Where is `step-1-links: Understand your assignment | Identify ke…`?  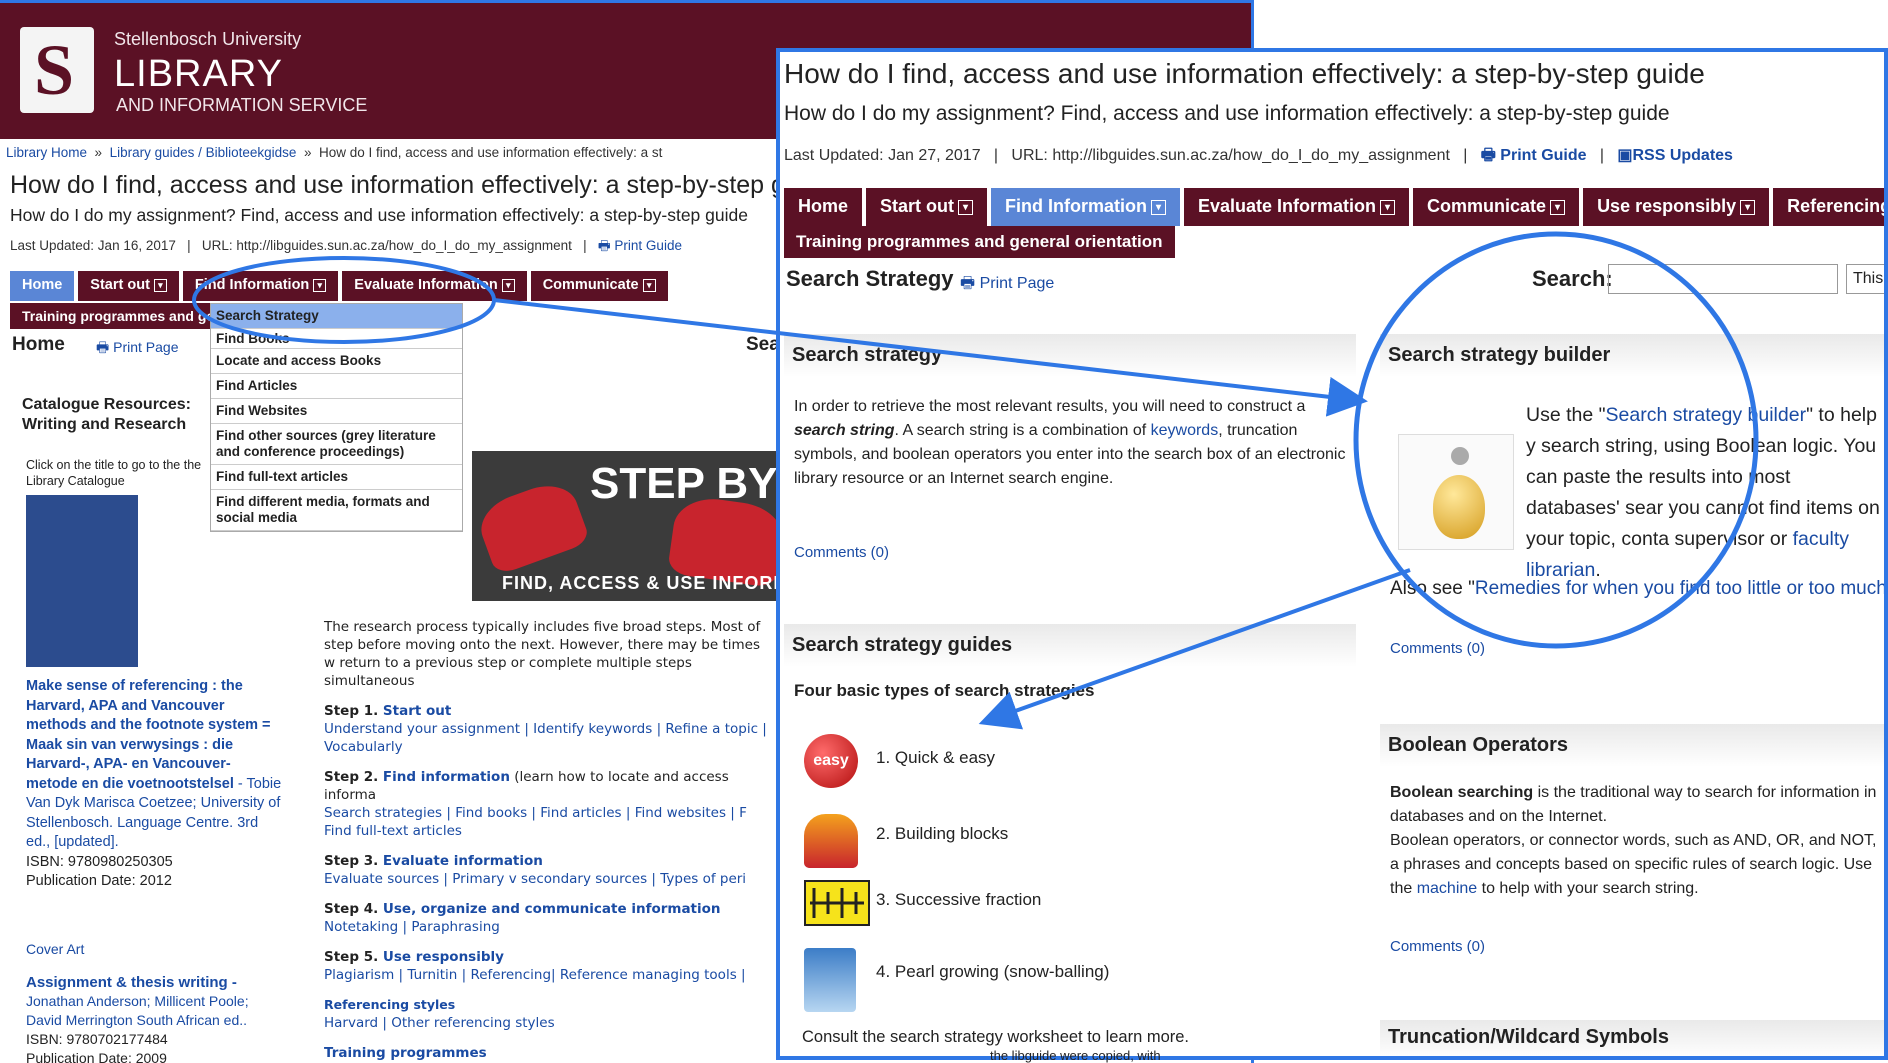 step-1-links: Understand your assignment | Identify ke… is located at coordinates (549, 738).